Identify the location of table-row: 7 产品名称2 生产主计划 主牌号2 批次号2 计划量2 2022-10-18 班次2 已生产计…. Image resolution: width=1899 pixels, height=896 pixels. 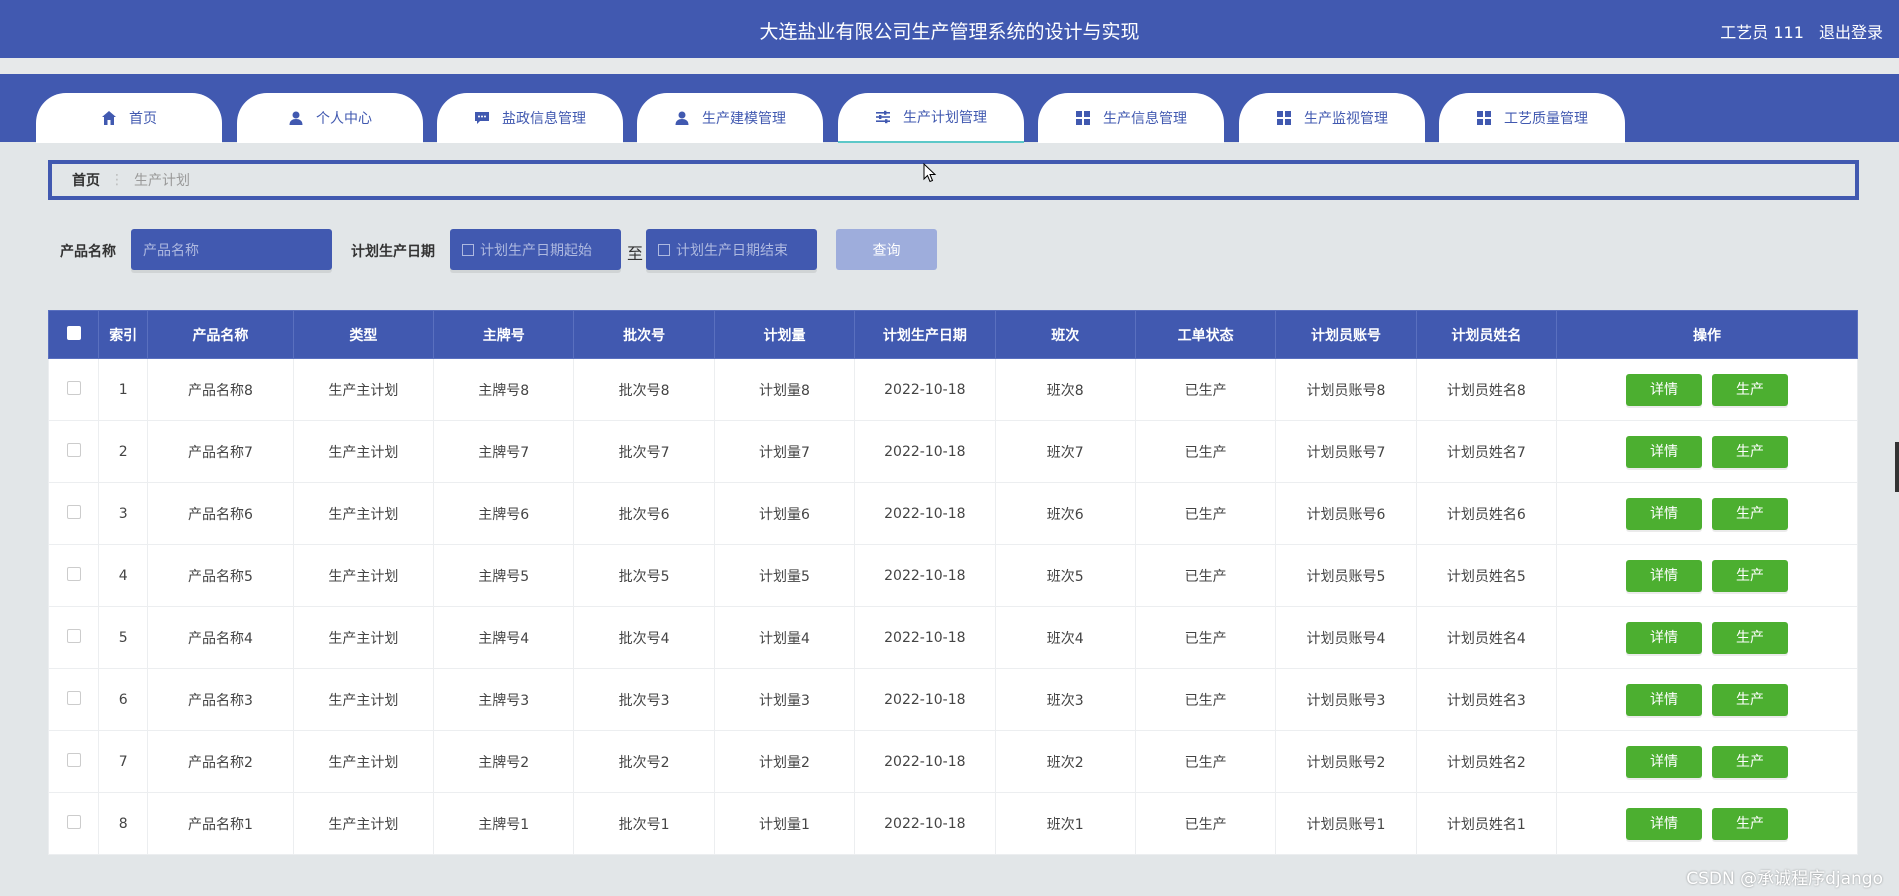
(952, 761).